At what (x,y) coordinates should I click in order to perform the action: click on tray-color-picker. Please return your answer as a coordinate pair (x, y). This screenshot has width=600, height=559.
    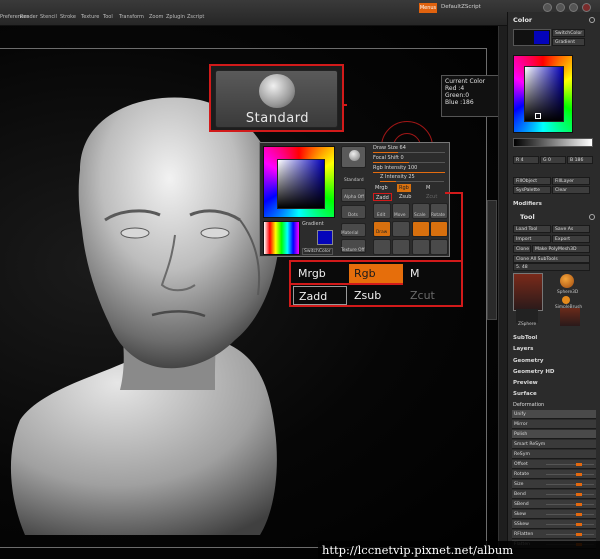
    Looking at the image, I should click on (543, 94).